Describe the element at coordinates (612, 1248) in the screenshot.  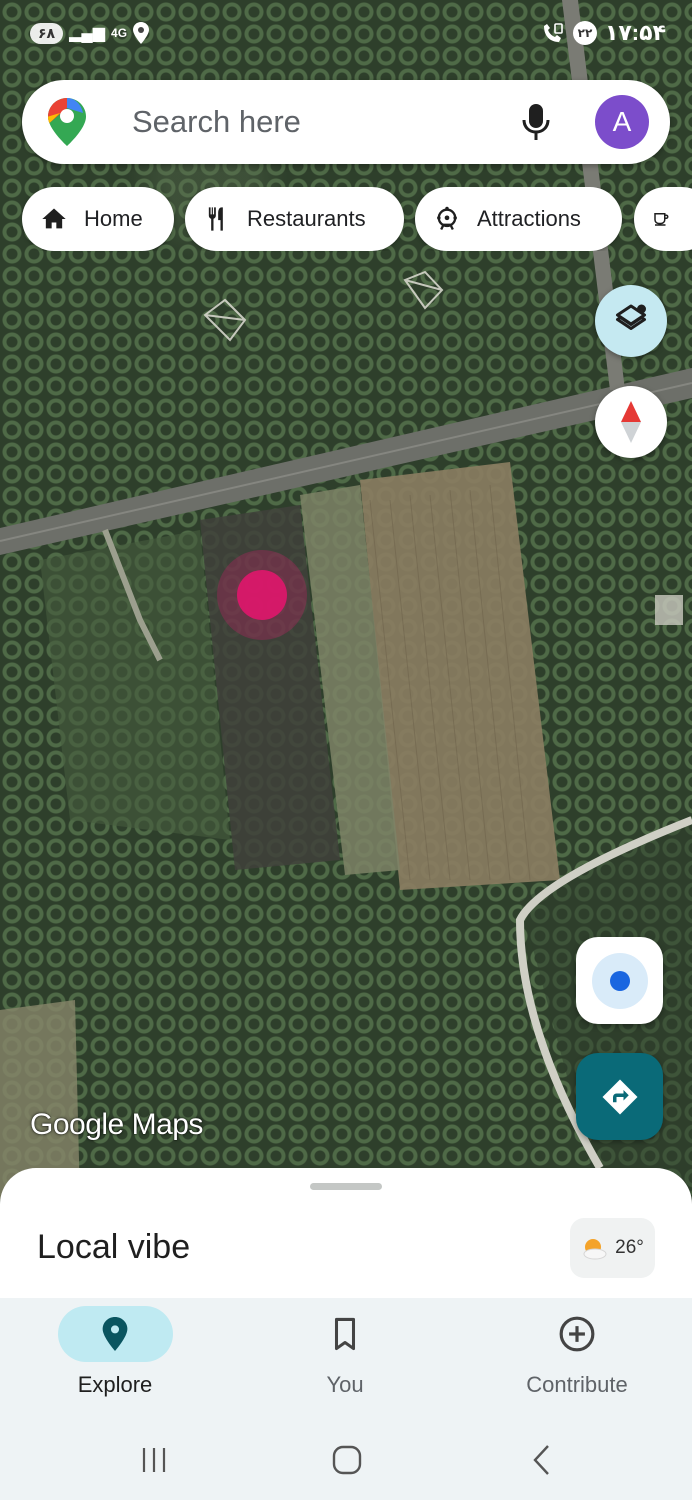
I see `weather-chip: 26°` at that location.